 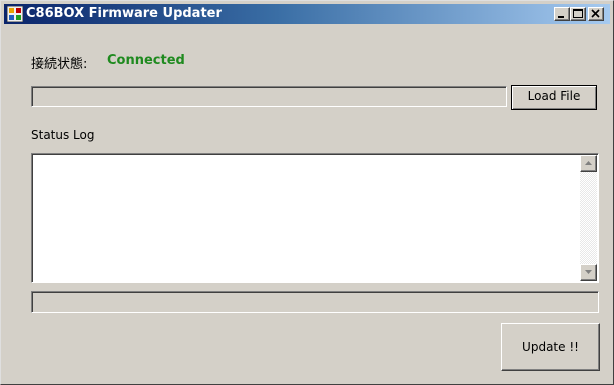 What do you see at coordinates (561, 17) in the screenshot?
I see `minimize-icon` at bounding box center [561, 17].